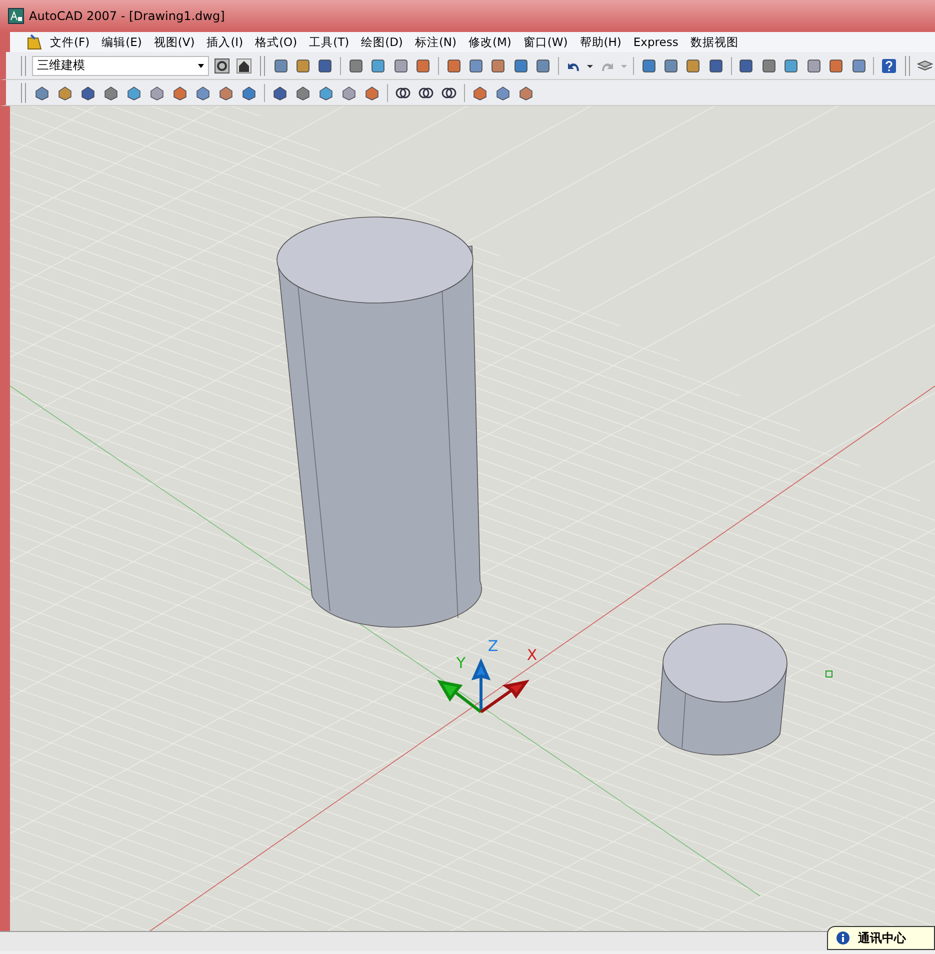  Describe the element at coordinates (483, 686) in the screenshot. I see `ucs-axes-icon` at that location.